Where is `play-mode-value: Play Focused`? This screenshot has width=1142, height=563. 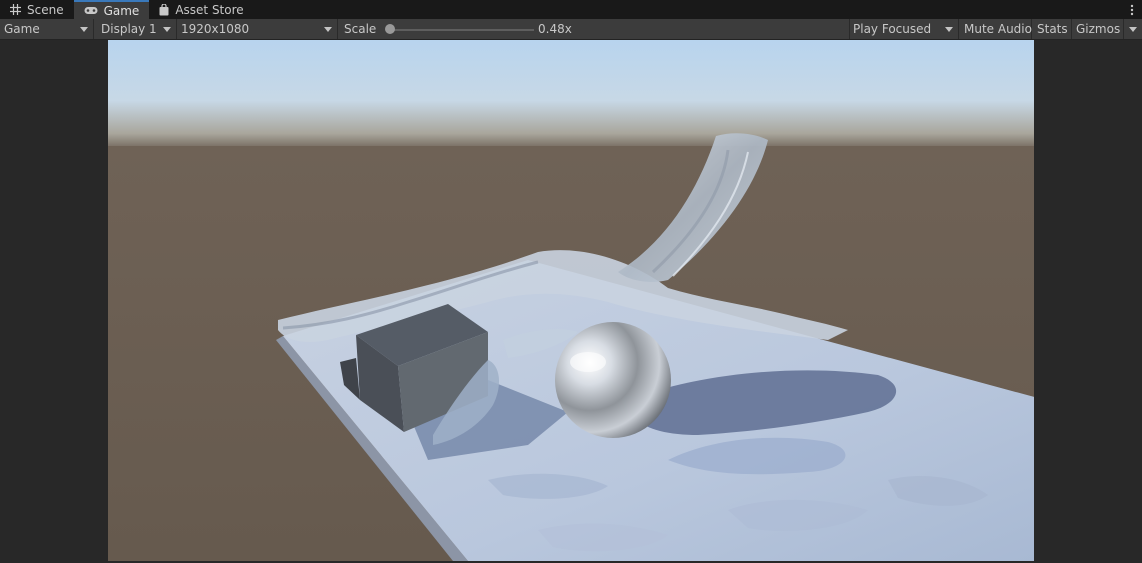
play-mode-value: Play Focused is located at coordinates (892, 29).